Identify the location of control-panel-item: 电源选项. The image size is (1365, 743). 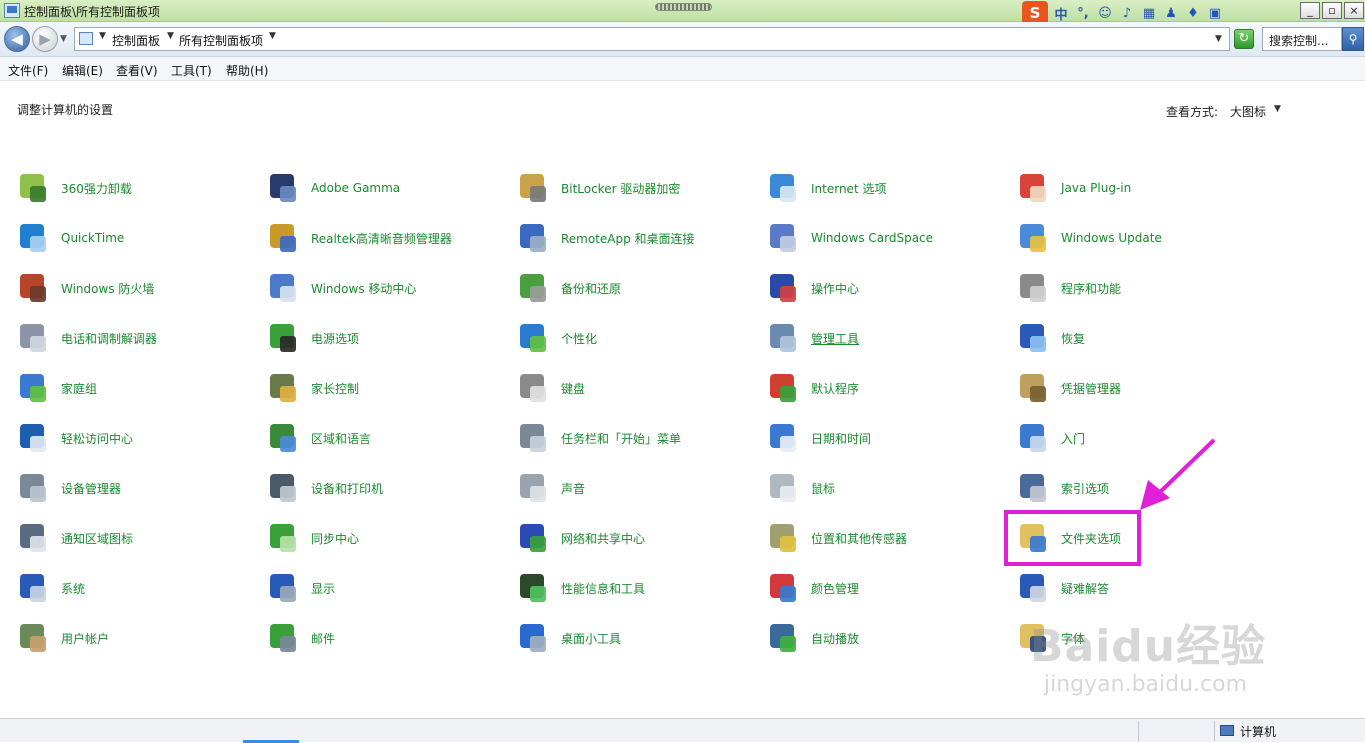
(313, 338).